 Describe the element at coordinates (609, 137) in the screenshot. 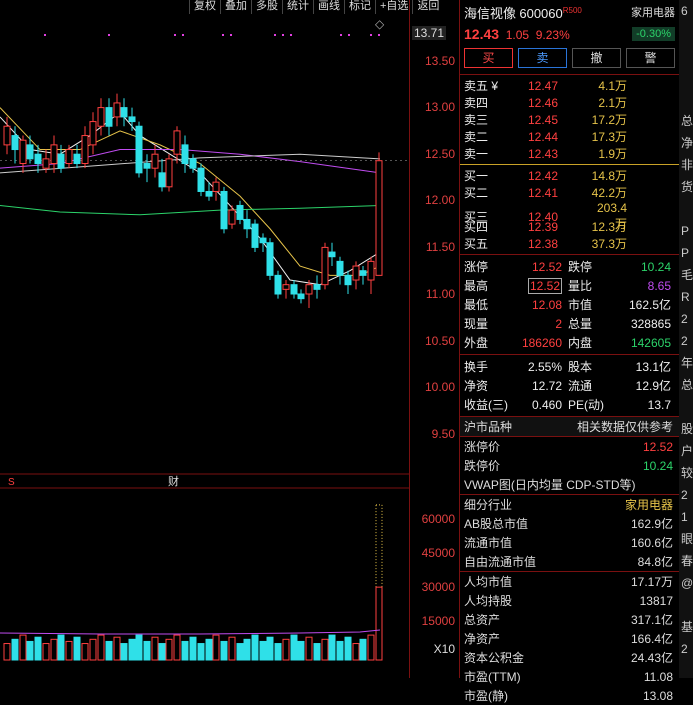

I see `order-qty: 17.3万` at that location.